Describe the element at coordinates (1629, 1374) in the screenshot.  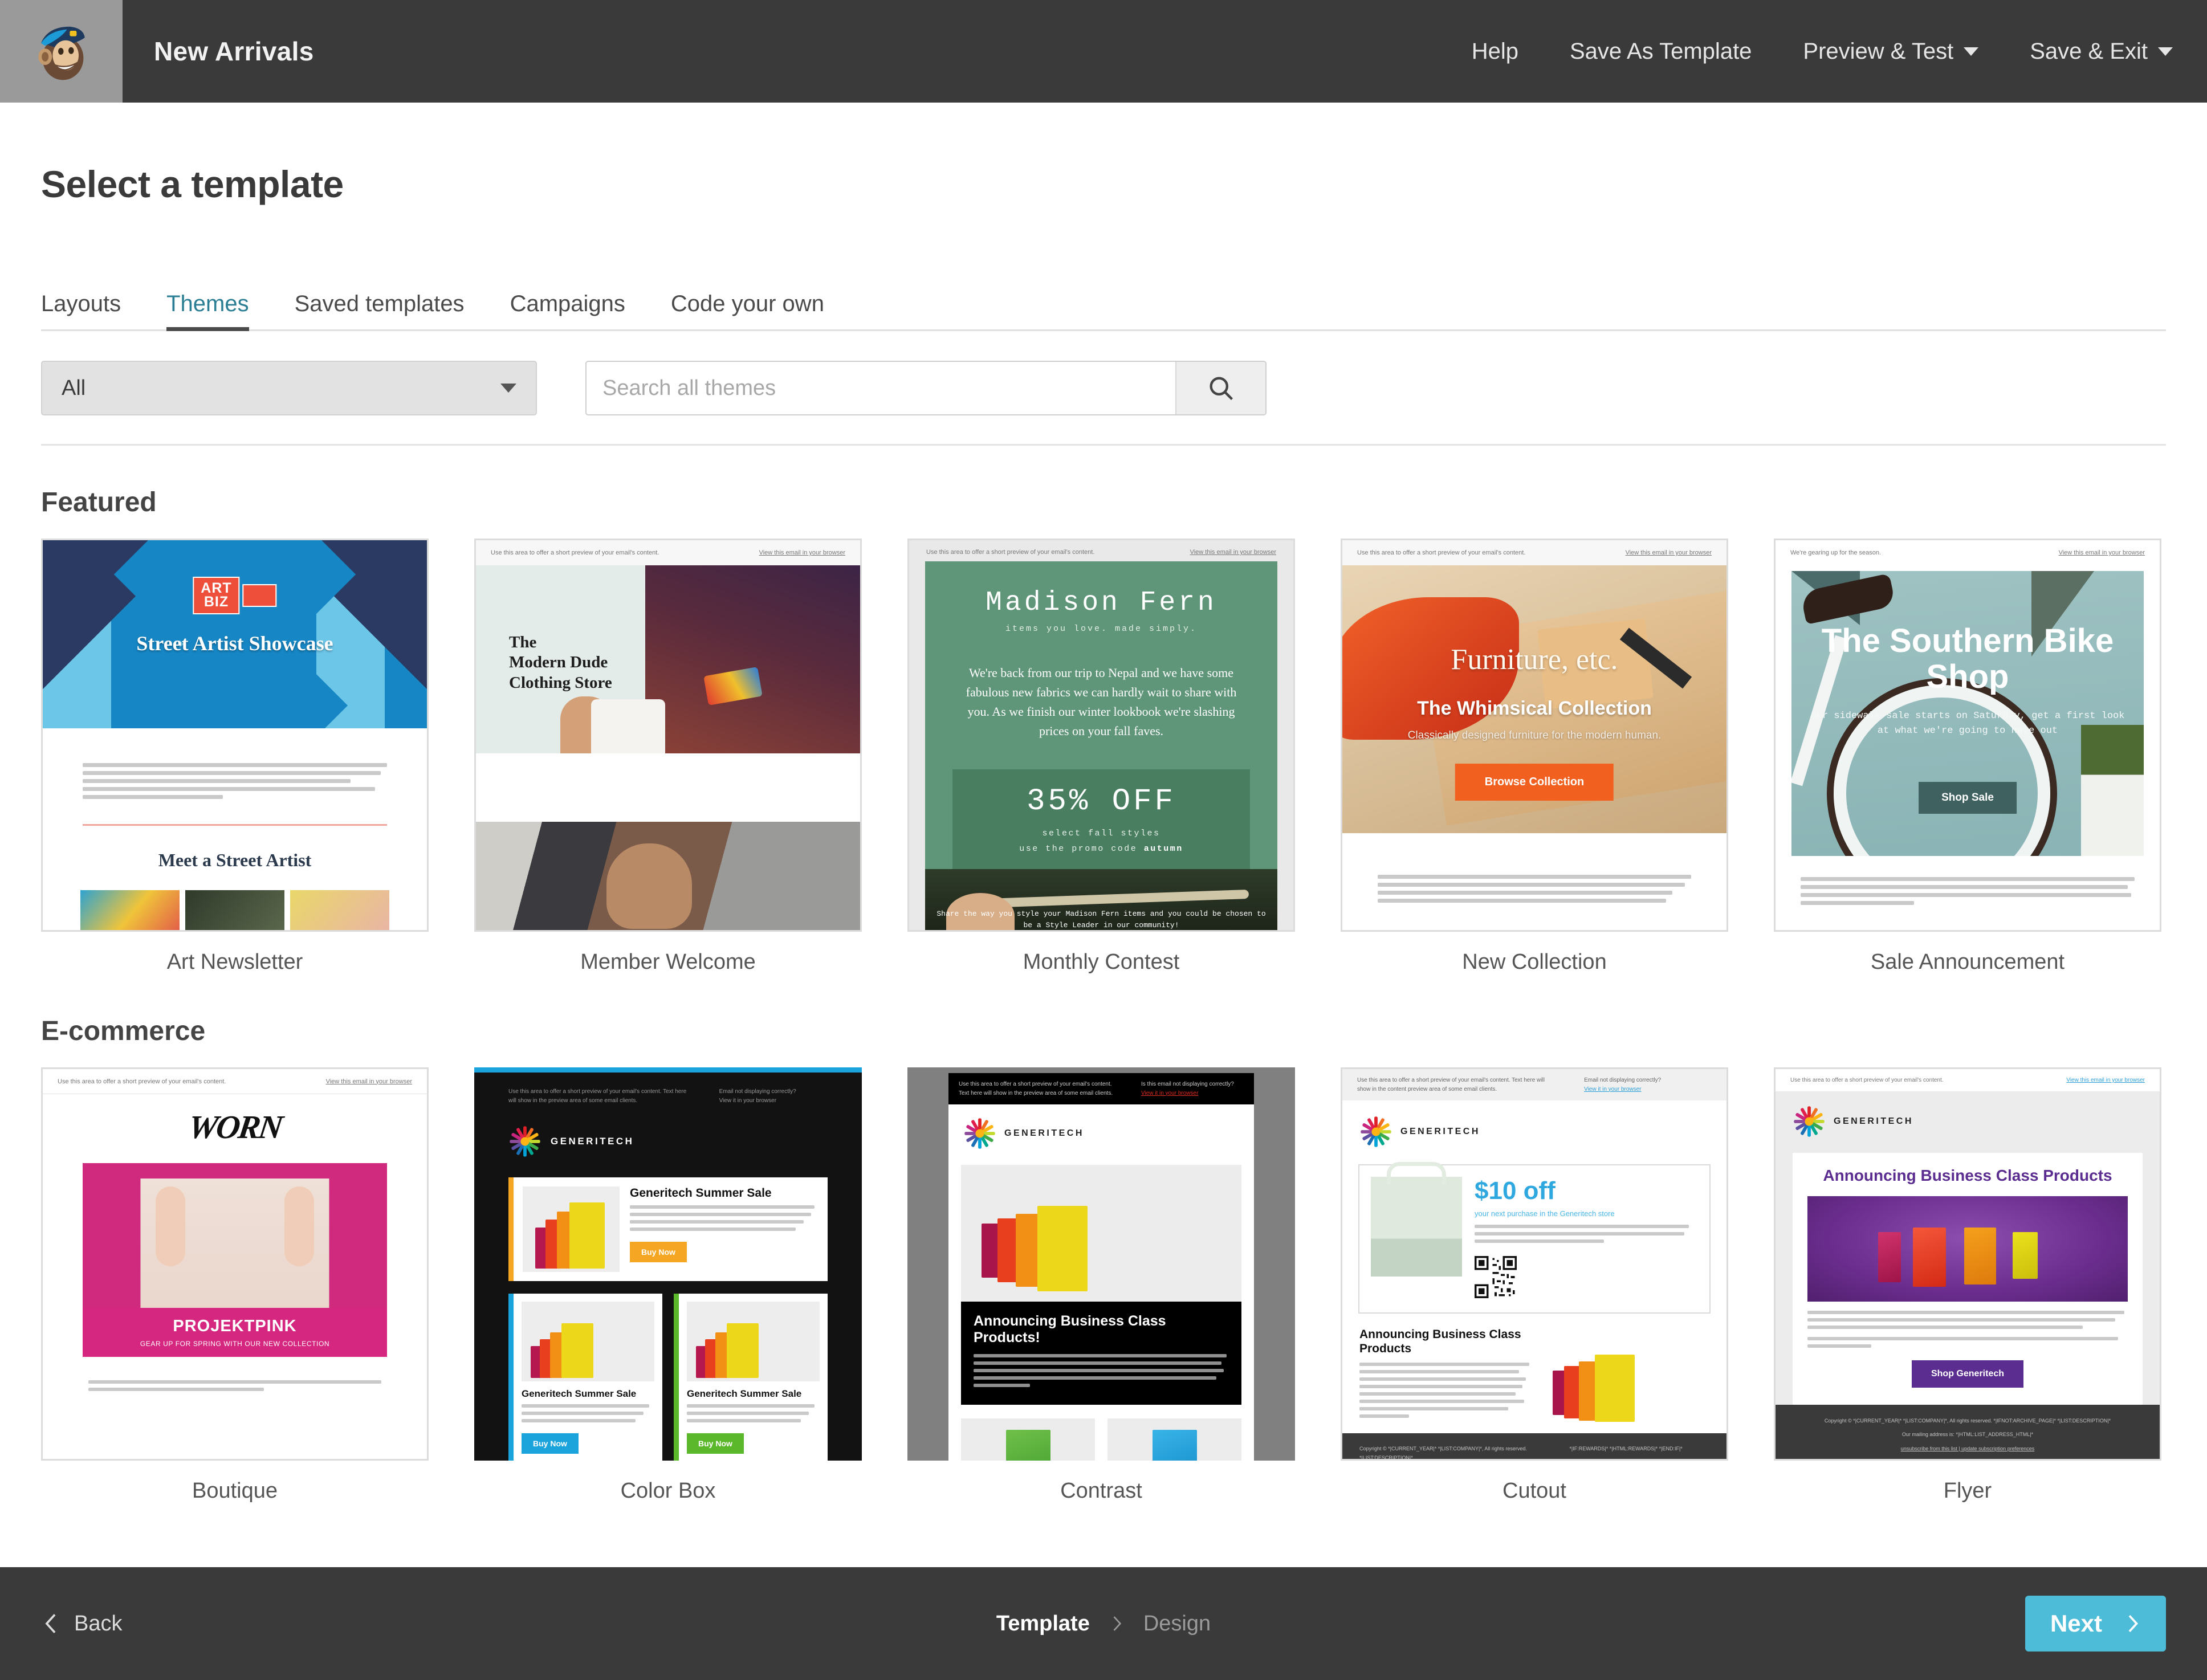
I see `product-image` at that location.